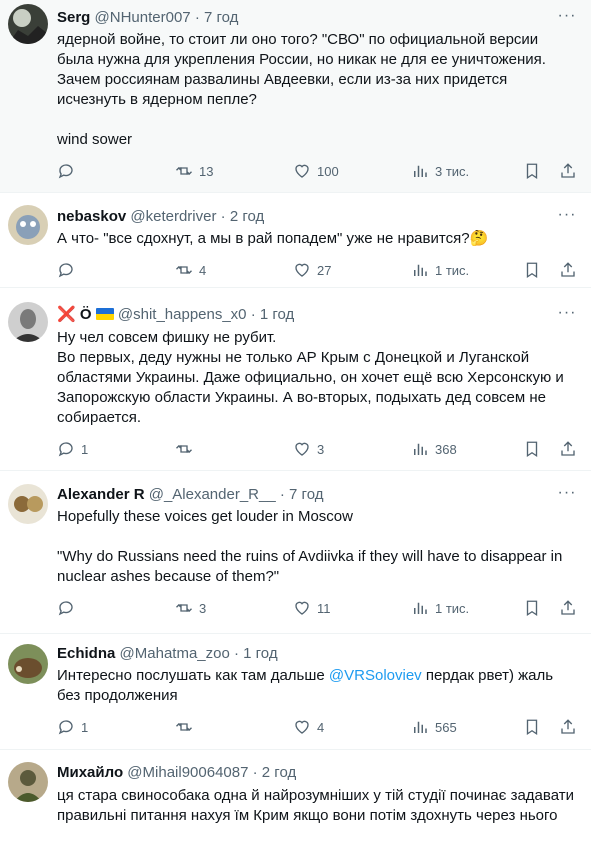  What do you see at coordinates (85, 727) in the screenshot?
I see `reply-count: 1` at bounding box center [85, 727].